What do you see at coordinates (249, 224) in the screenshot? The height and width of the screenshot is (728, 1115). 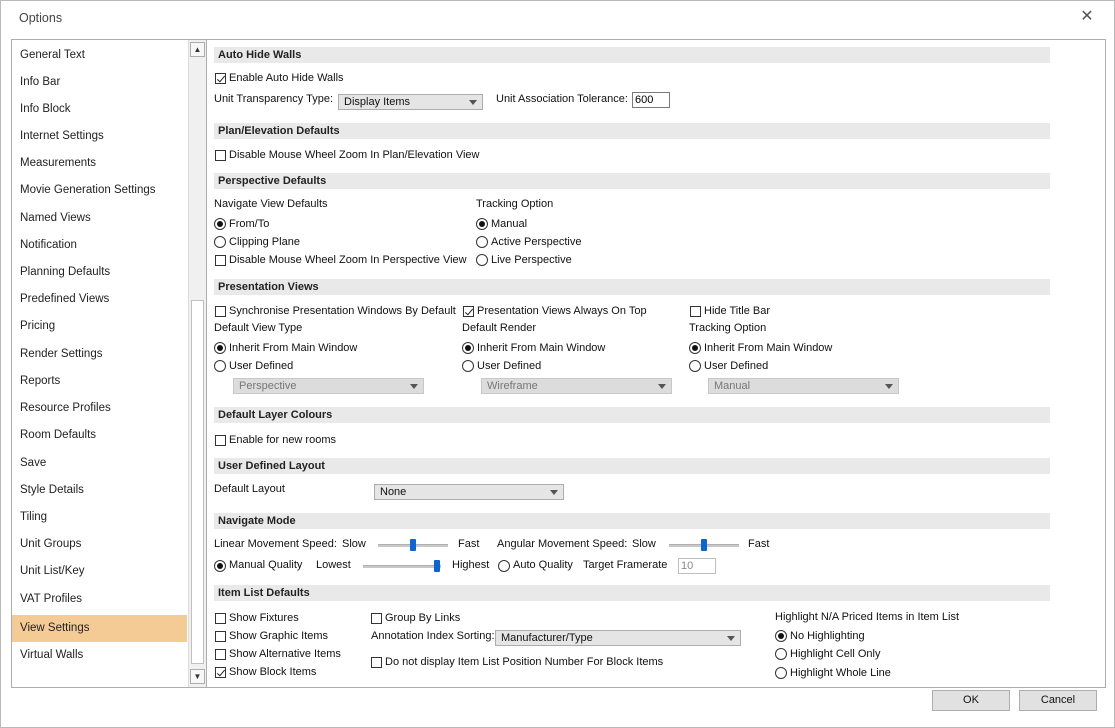 I see `from-to-label: From/To` at bounding box center [249, 224].